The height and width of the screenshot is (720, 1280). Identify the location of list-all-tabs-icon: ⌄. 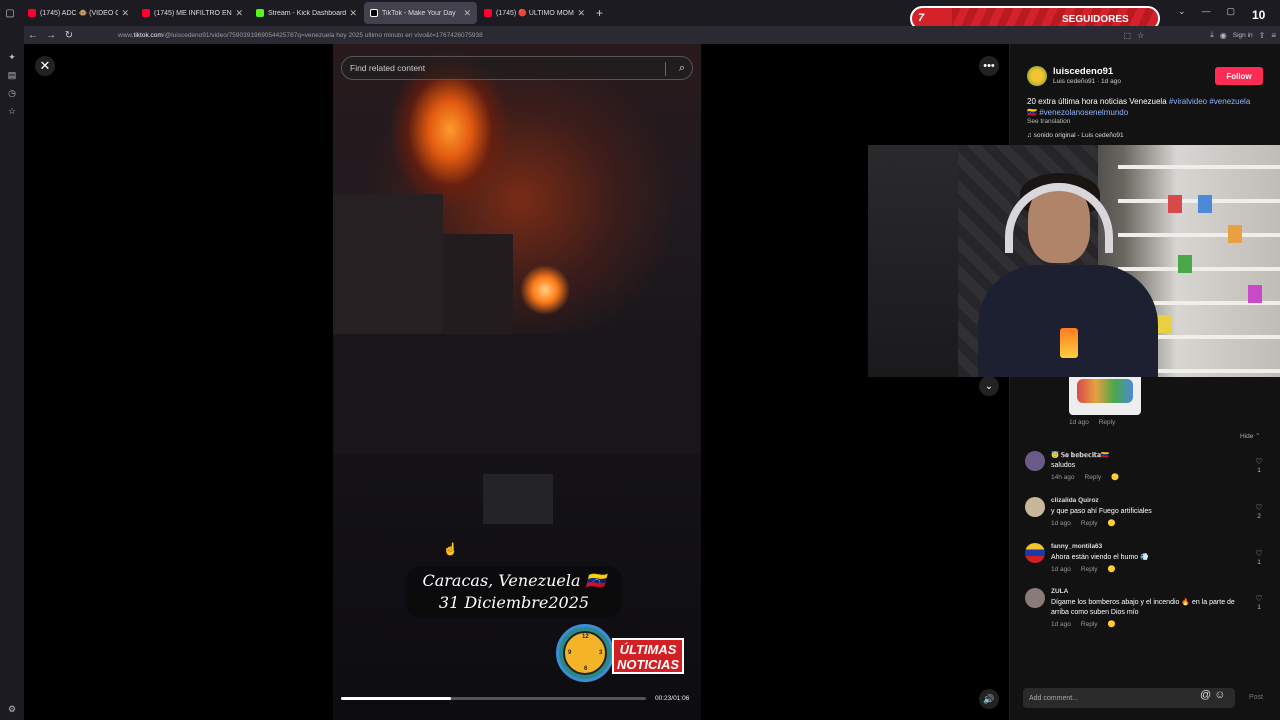
(1182, 11).